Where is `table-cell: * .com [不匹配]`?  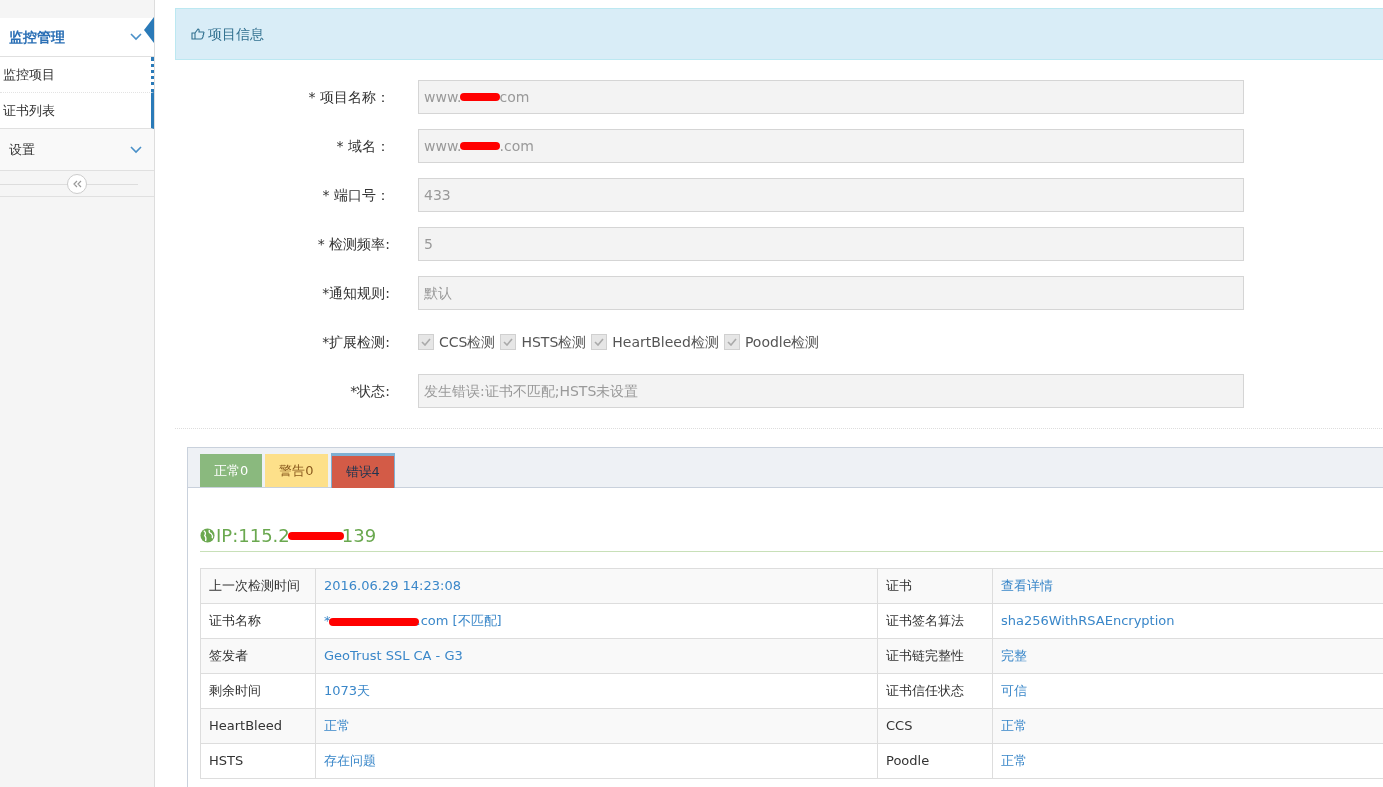
table-cell: * .com [不匹配] is located at coordinates (596, 621).